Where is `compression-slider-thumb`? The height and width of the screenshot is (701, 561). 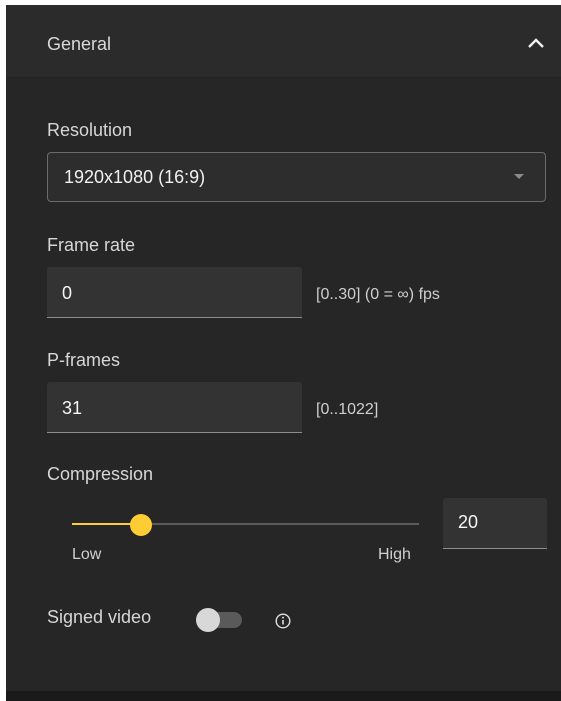 compression-slider-thumb is located at coordinates (141, 525).